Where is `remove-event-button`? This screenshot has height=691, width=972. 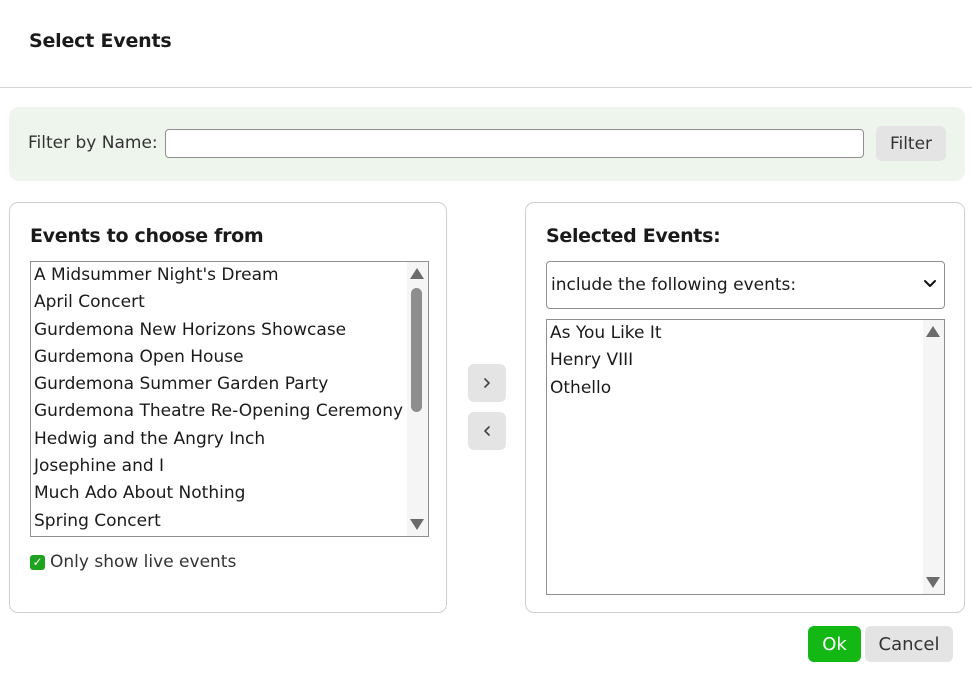 remove-event-button is located at coordinates (487, 431).